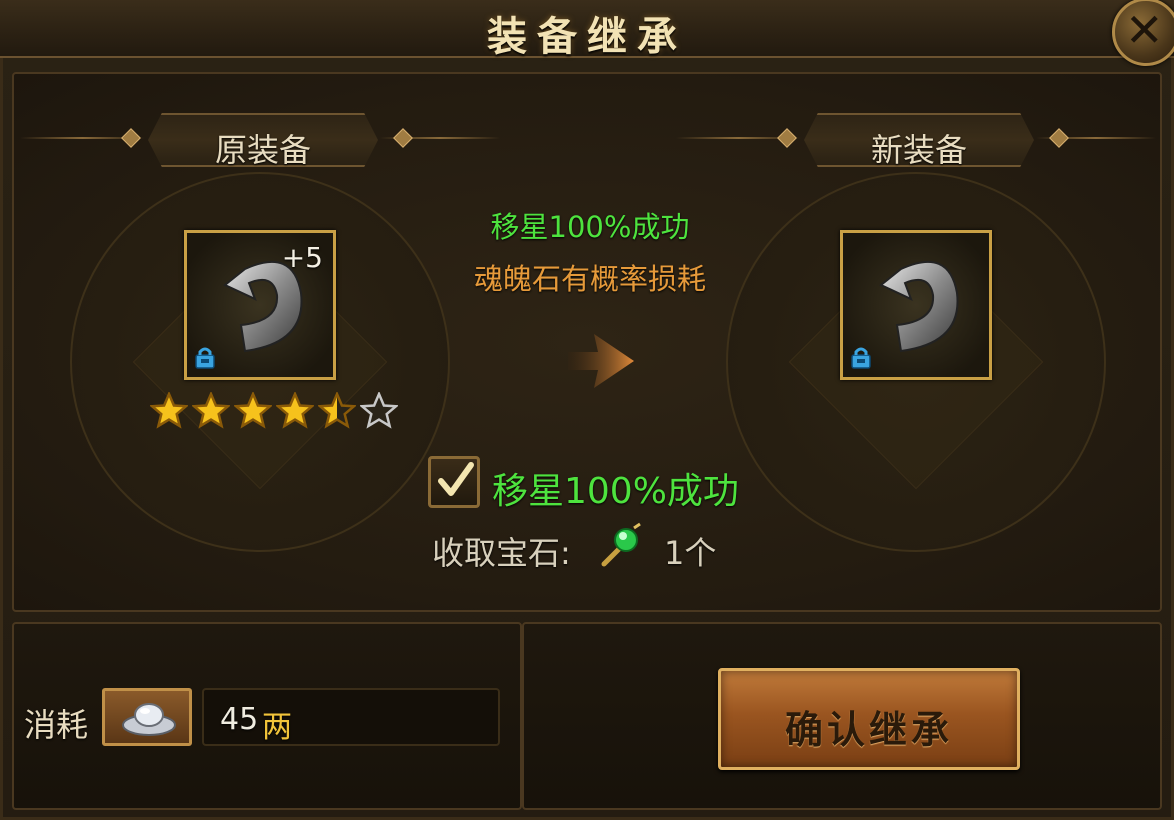 Image resolution: width=1174 pixels, height=820 pixels. I want to click on close-icon: ✕, so click(1144, 30).